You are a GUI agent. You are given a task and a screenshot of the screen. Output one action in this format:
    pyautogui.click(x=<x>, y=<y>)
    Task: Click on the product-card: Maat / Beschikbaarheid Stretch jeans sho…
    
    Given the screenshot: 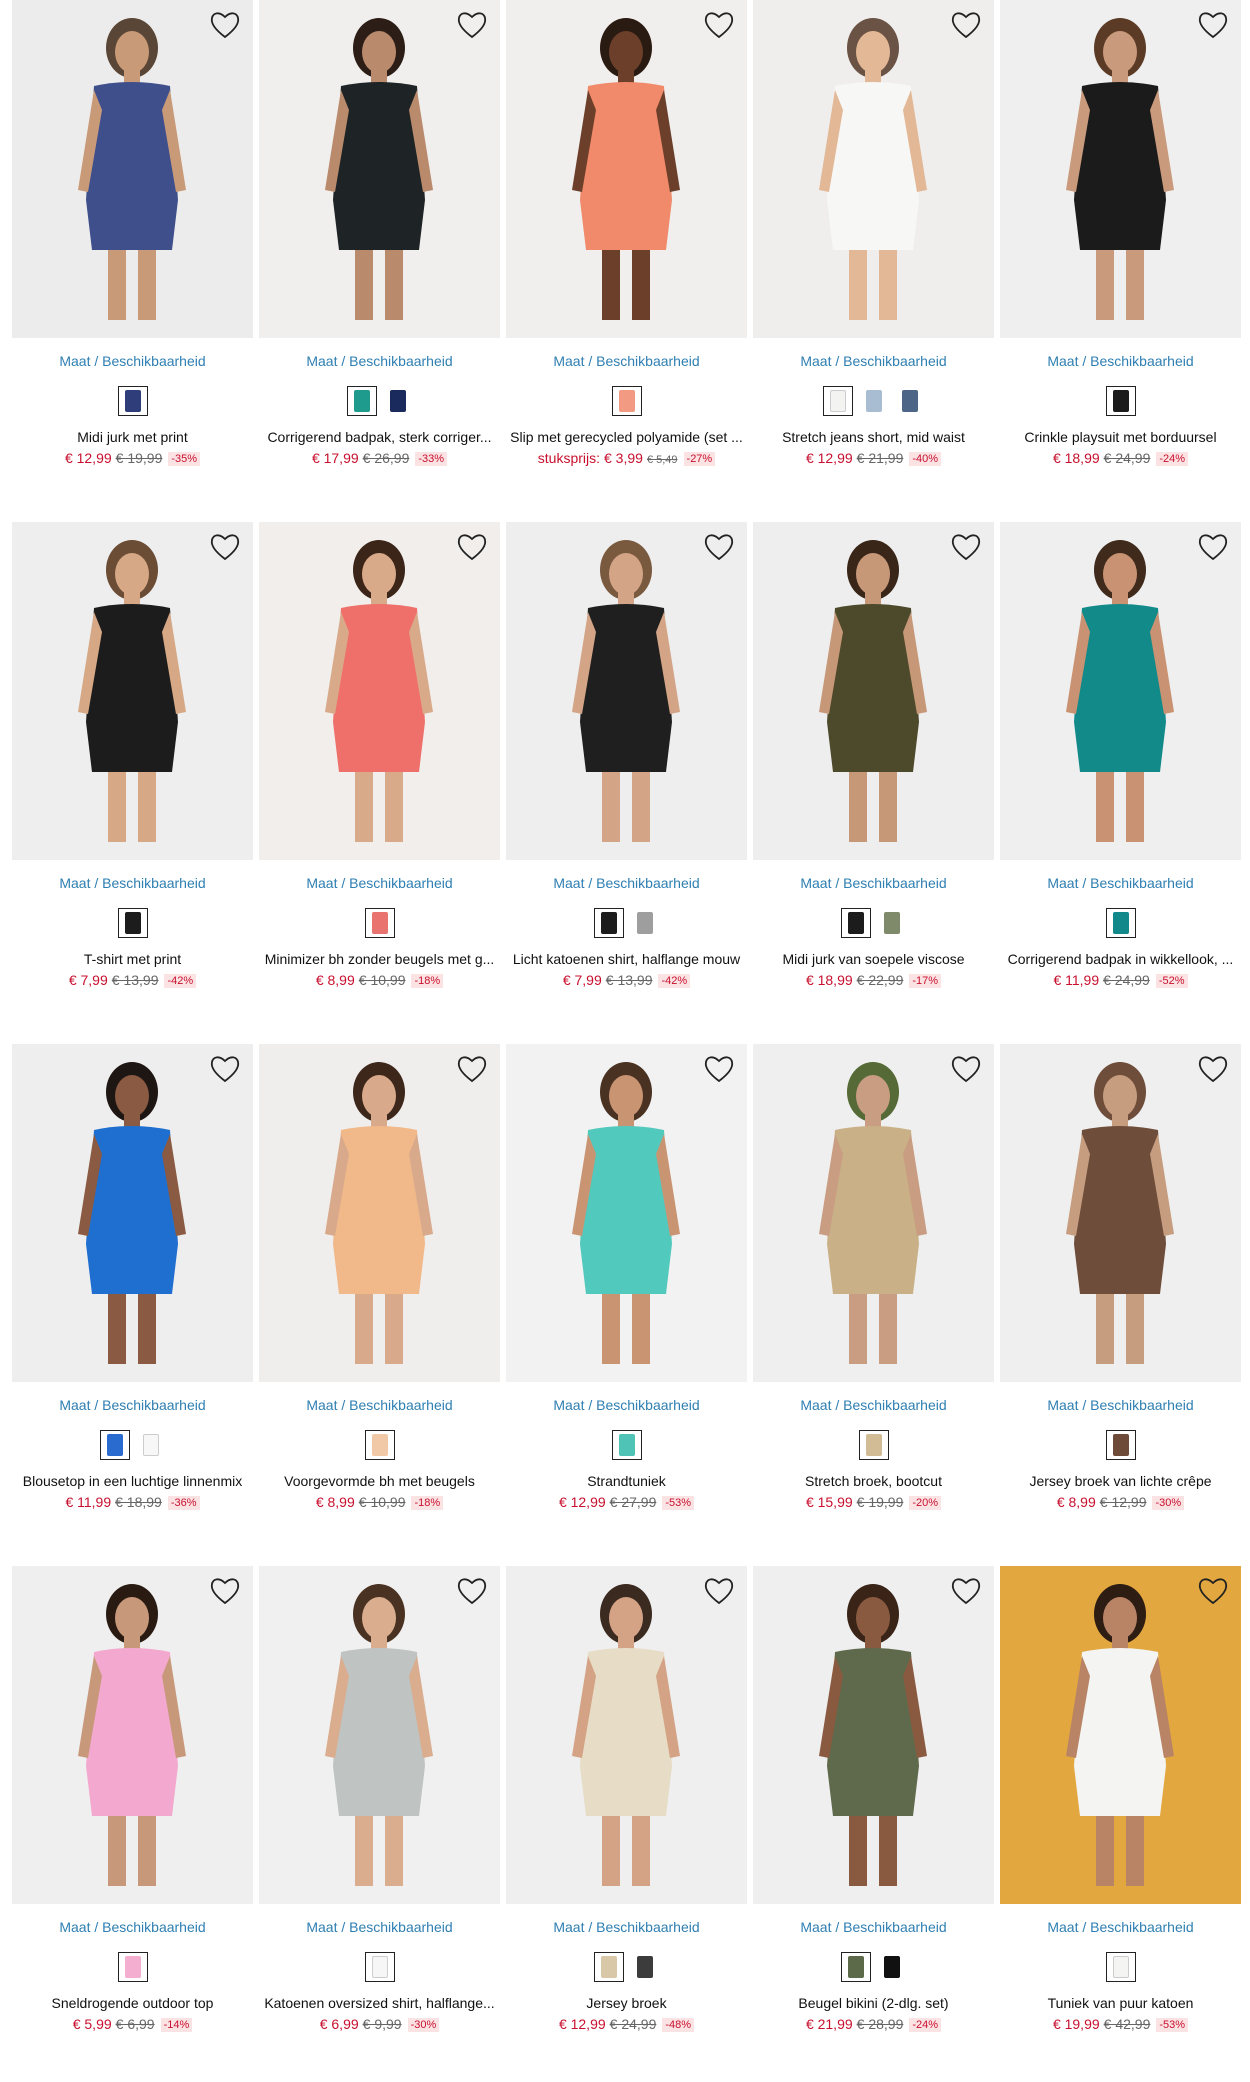 What is the action you would take?
    pyautogui.click(x=873, y=233)
    